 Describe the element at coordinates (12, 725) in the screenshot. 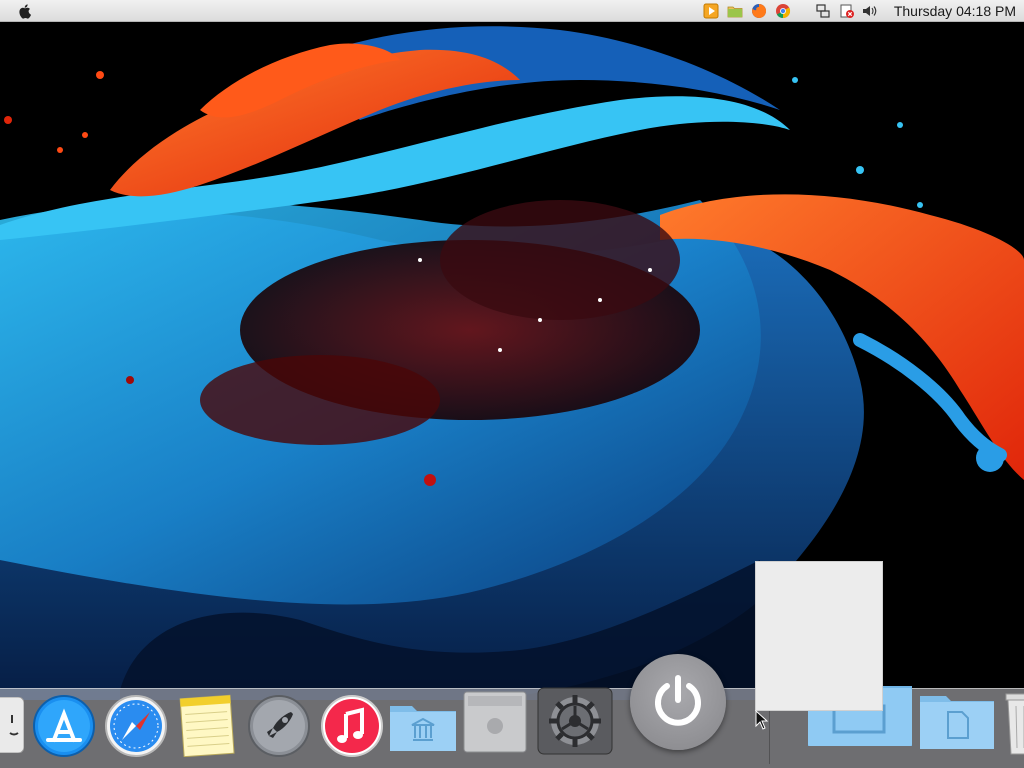

I see `finder-icon` at that location.